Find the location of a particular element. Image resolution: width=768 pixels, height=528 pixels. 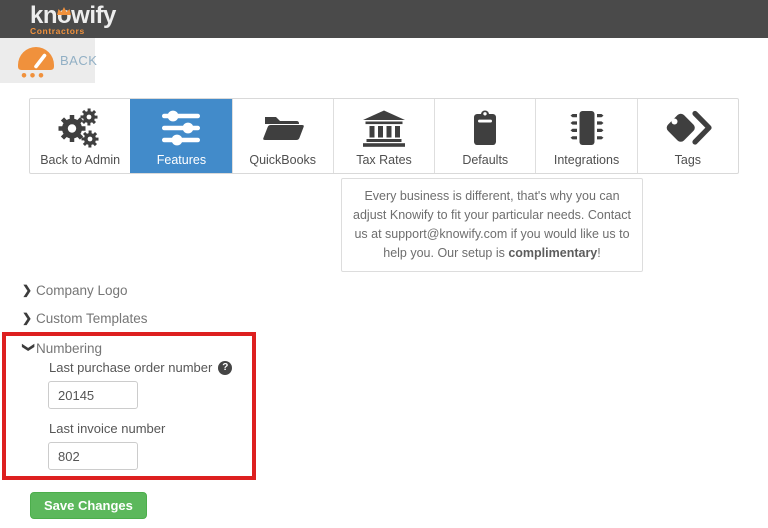

section-label: Company Logo is located at coordinates (82, 290).